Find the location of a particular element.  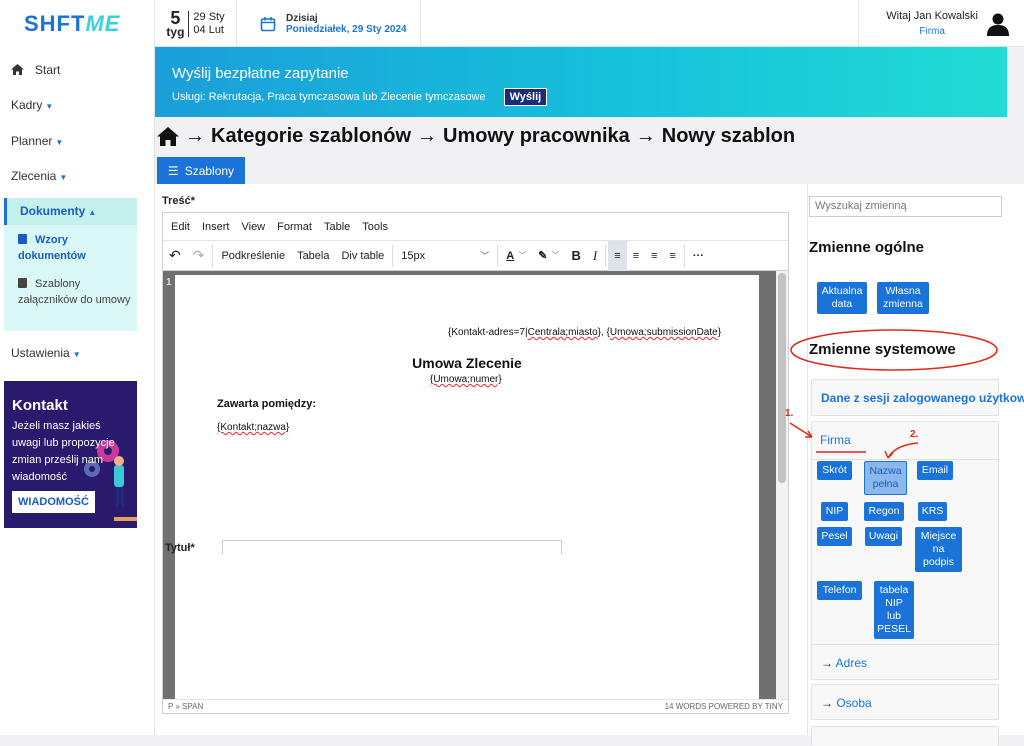

variable-button: Miejsce na podpis is located at coordinates (938, 549).